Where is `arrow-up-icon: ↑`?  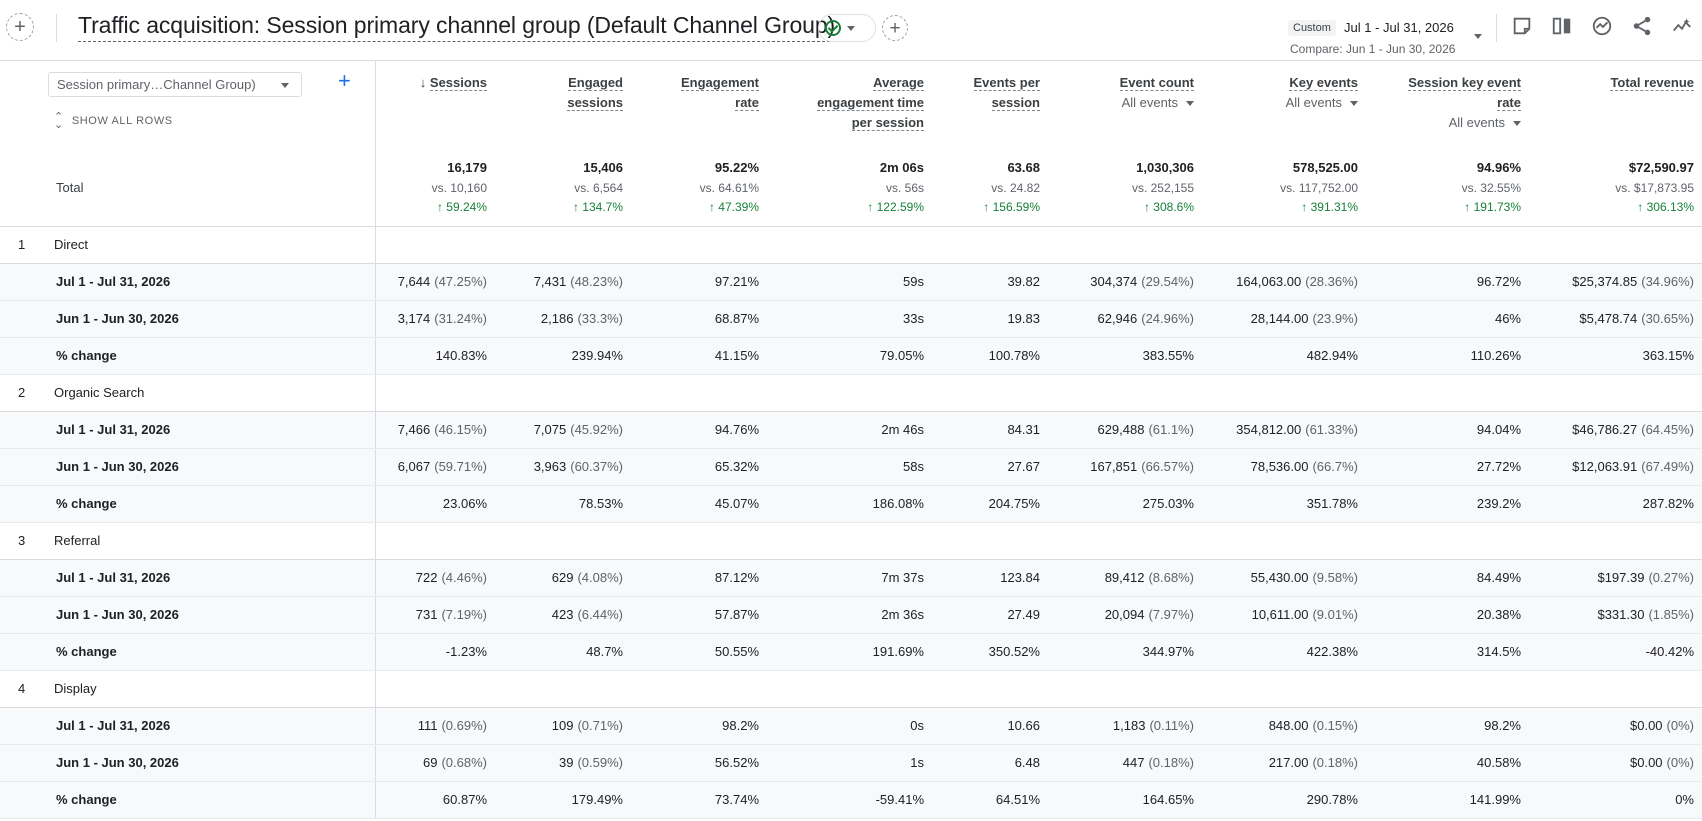
arrow-up-icon: ↑ is located at coordinates (1306, 207).